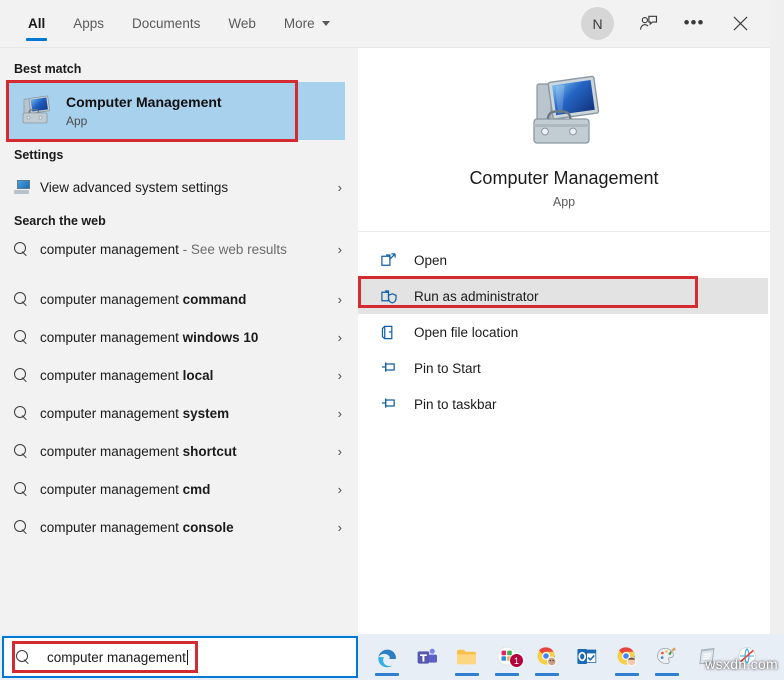 Image resolution: width=784 pixels, height=680 pixels. I want to click on notification-badge: 1, so click(516, 660).